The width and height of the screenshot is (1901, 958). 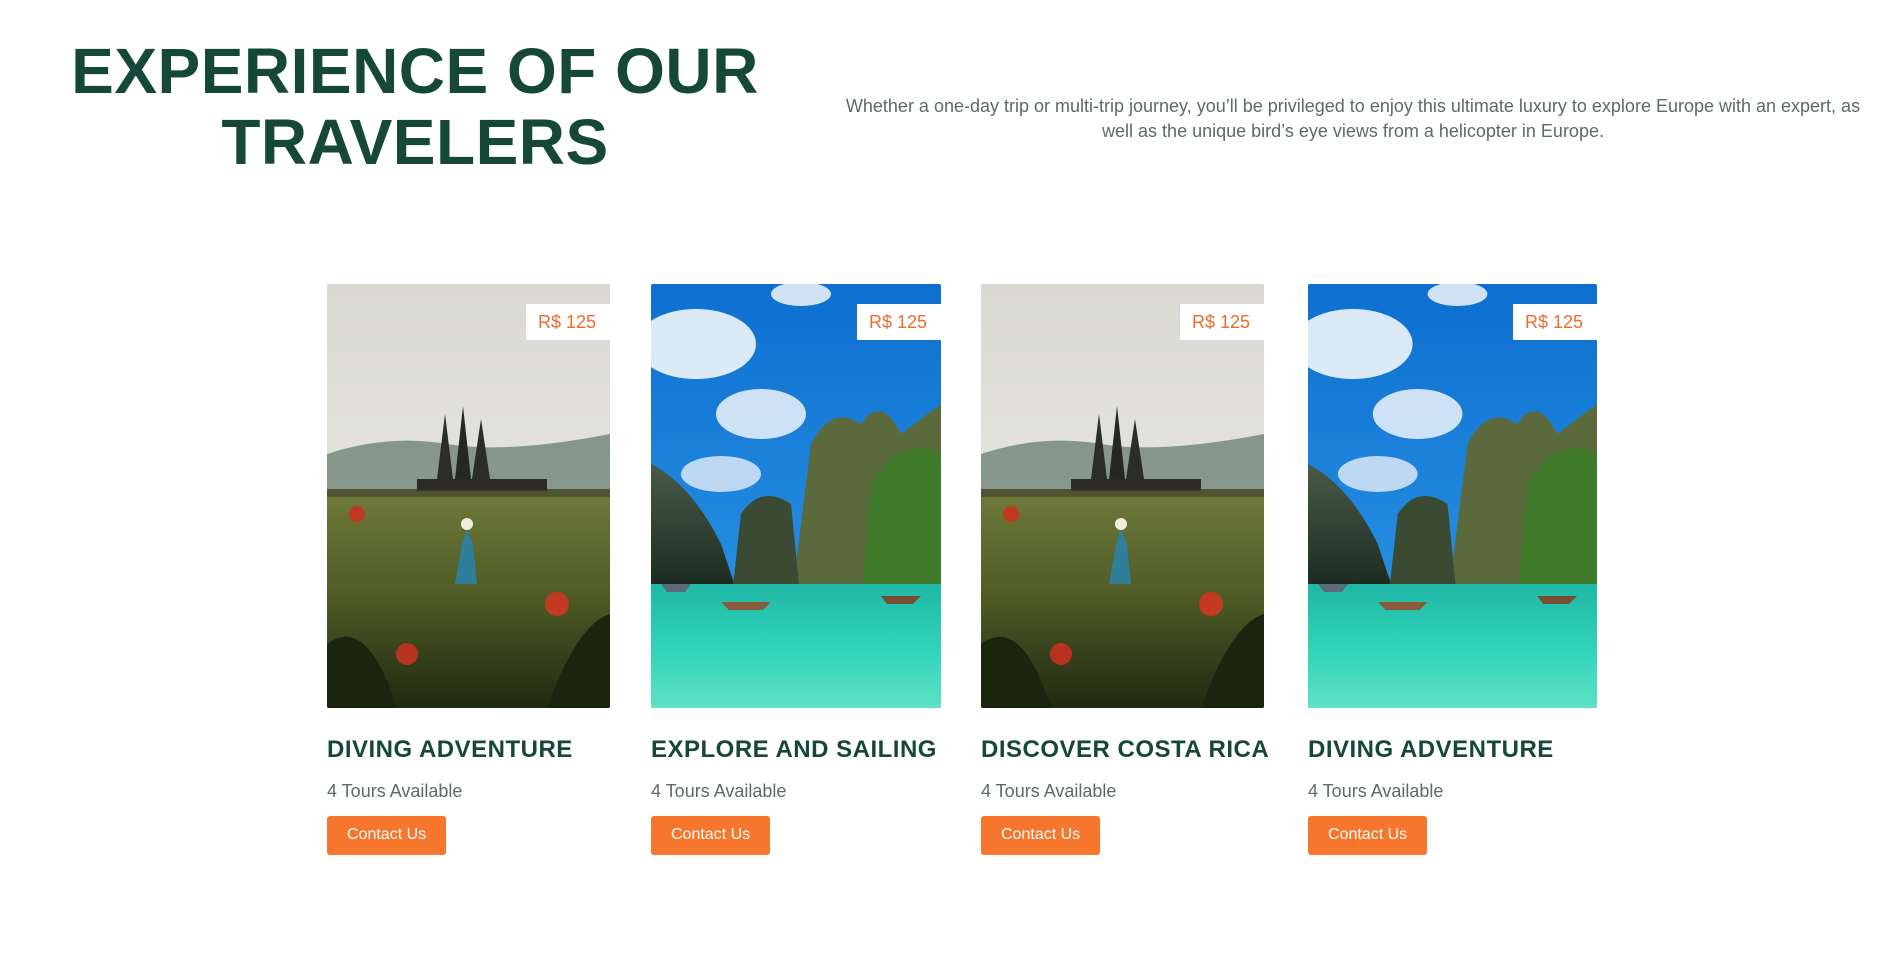 What do you see at coordinates (415, 142) in the screenshot?
I see `section-title-line-2: TRAVELERS` at bounding box center [415, 142].